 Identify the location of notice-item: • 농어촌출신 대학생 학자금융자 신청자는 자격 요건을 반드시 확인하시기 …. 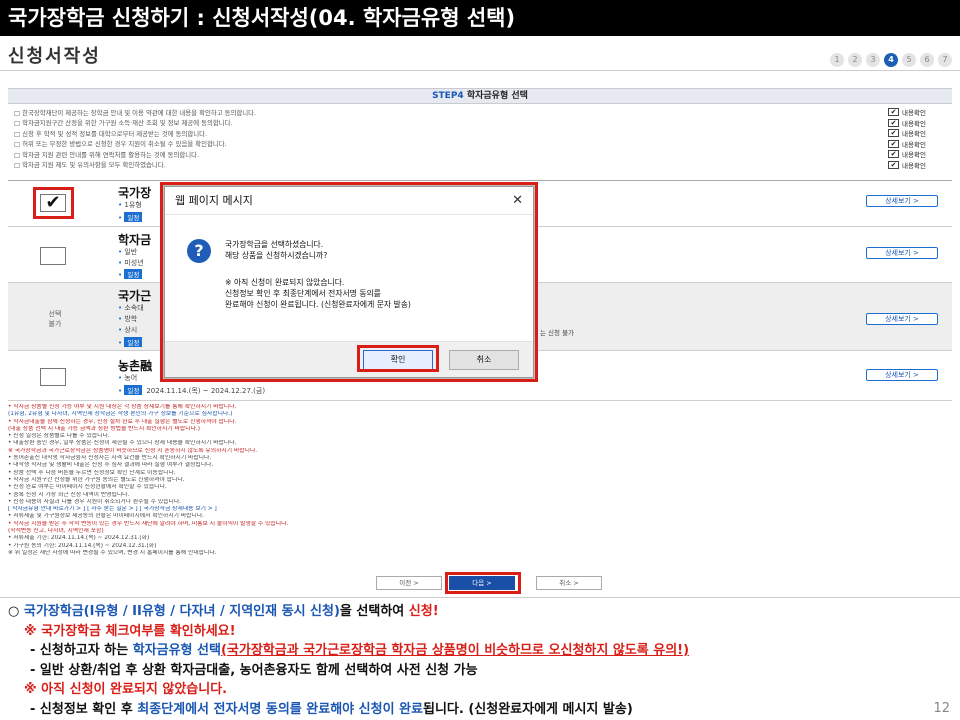
(110, 458).